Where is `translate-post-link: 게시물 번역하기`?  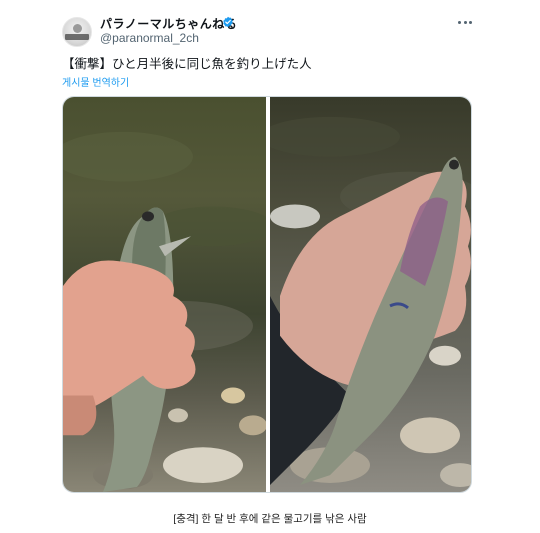 translate-post-link: 게시물 번역하기 is located at coordinates (95, 81).